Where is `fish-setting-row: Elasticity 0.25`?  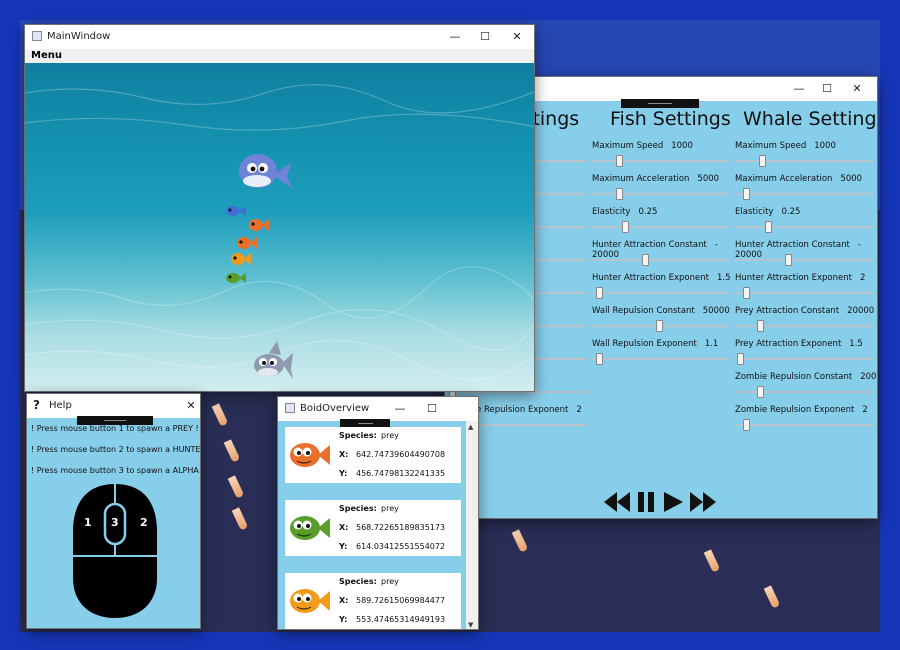 fish-setting-row: Elasticity 0.25 is located at coordinates (662, 220).